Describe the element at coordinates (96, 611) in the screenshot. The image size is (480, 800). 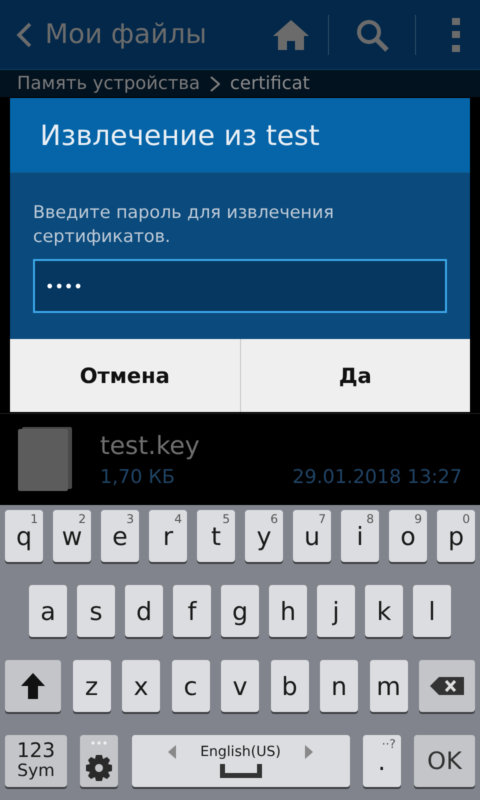
I see `key: s` at that location.